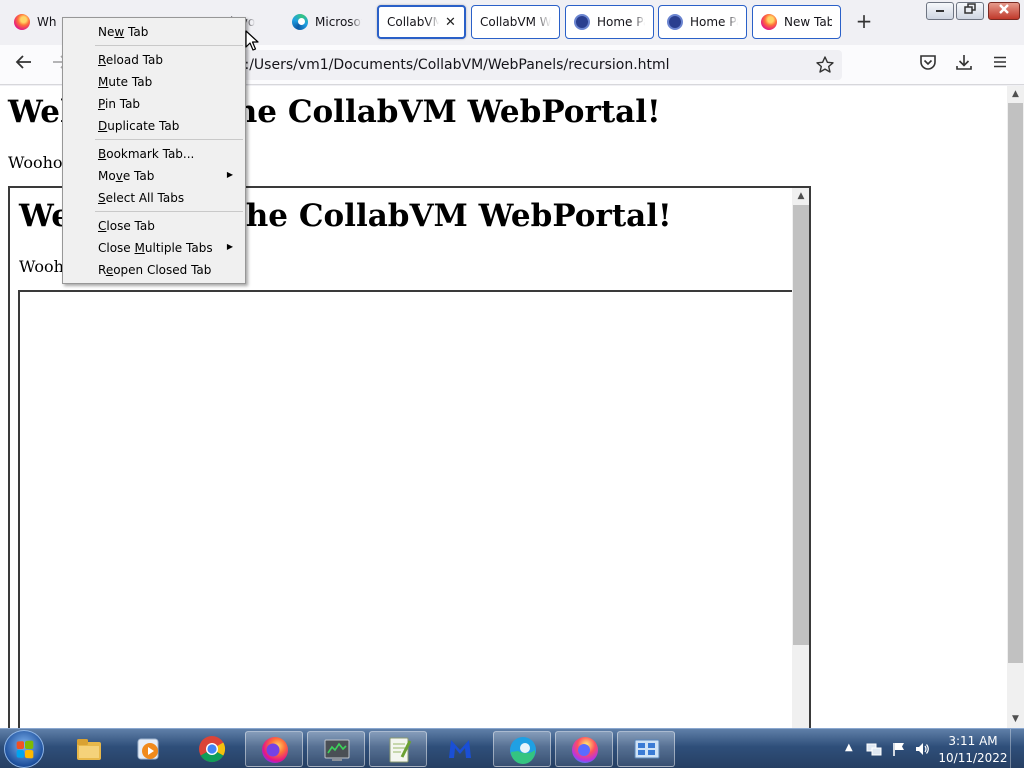 The image size is (1024, 768). What do you see at coordinates (154, 104) in the screenshot?
I see `menu-item-pin-tab: Pin Tab` at bounding box center [154, 104].